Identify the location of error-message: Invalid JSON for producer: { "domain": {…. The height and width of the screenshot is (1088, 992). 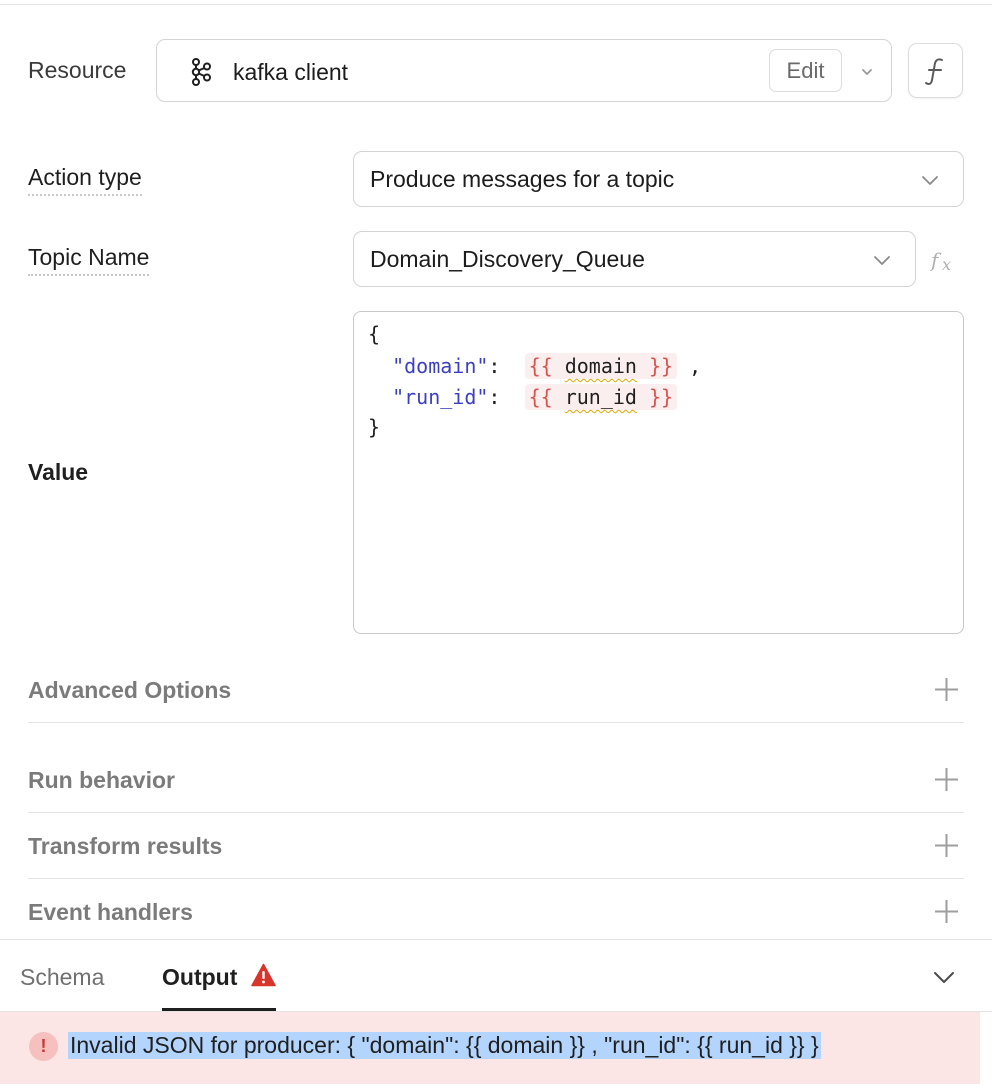
(444, 1045).